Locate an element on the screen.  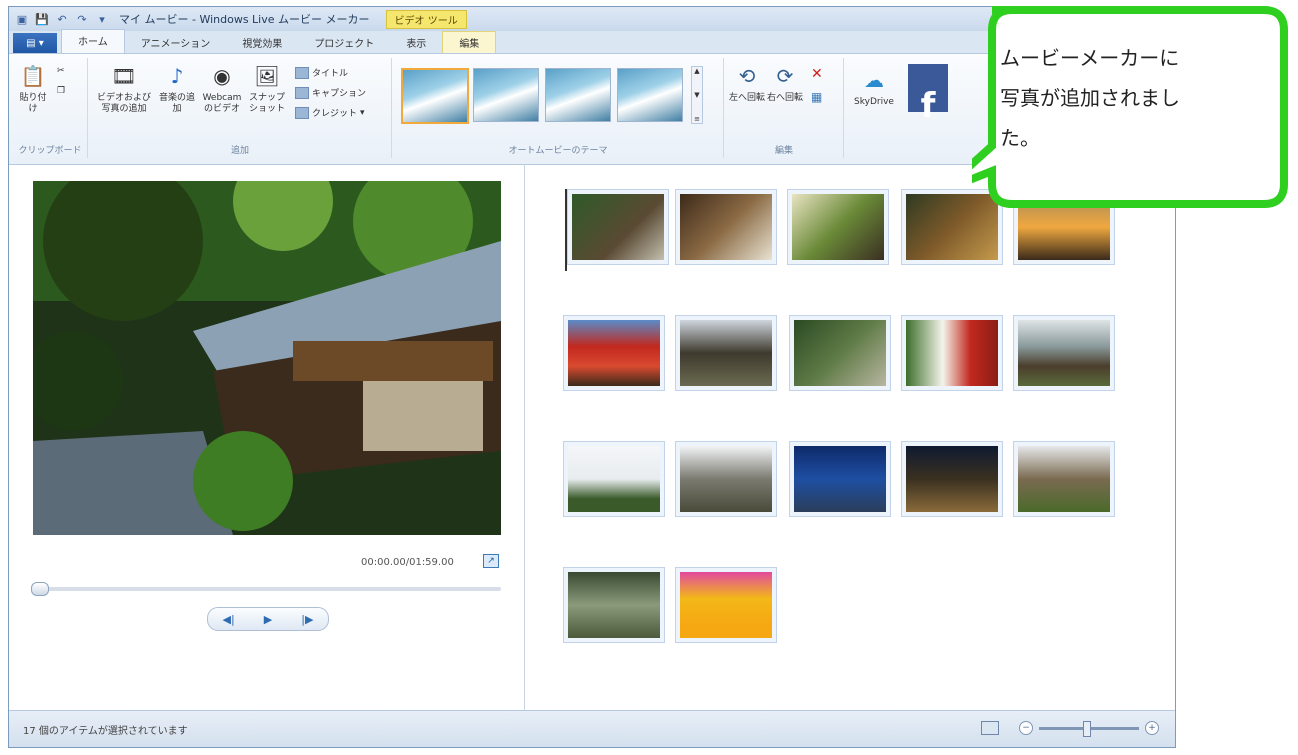
add-music-button: ♪ 音楽の追加 is located at coordinates (177, 88).